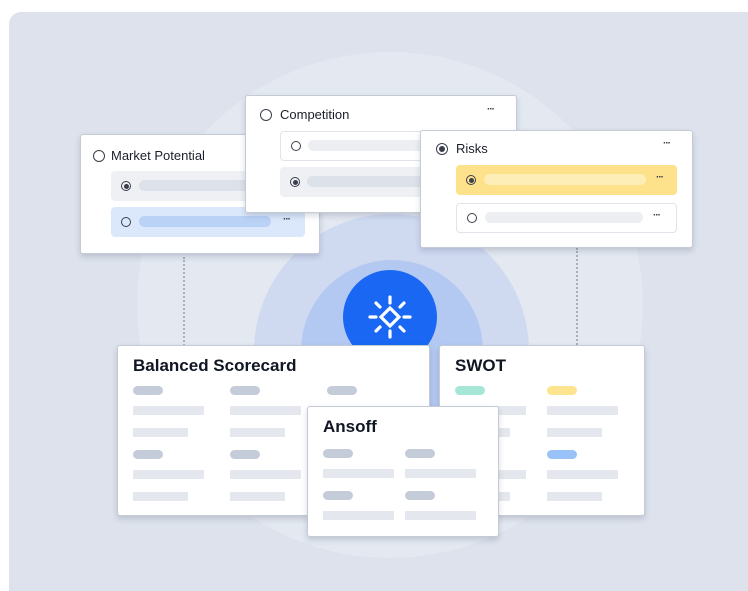 Image resolution: width=748 pixels, height=591 pixels. I want to click on option-row-selected: ···, so click(566, 180).